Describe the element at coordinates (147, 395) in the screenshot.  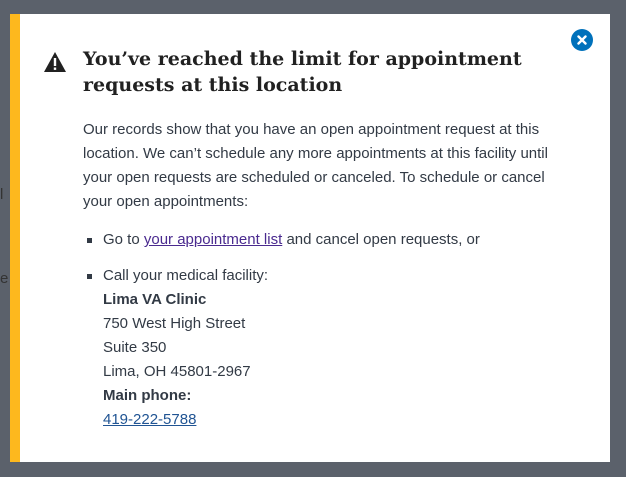
I see `phone-label: Main phone:` at that location.